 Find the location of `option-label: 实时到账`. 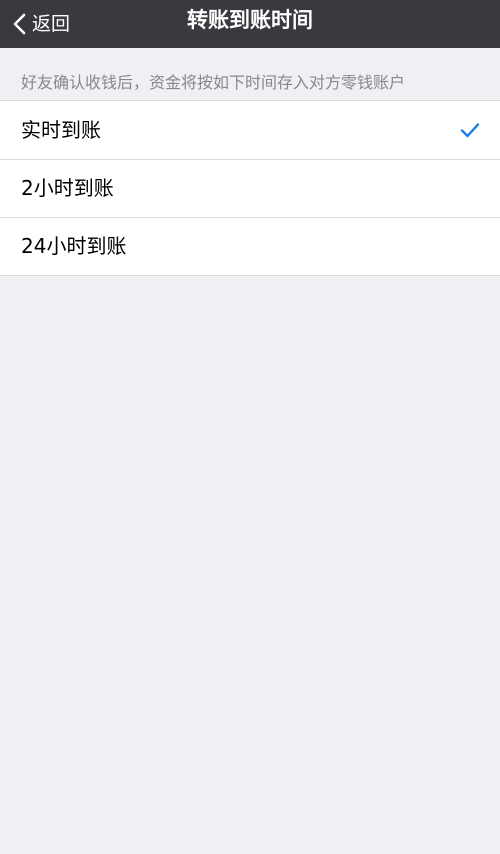

option-label: 实时到账 is located at coordinates (61, 130).